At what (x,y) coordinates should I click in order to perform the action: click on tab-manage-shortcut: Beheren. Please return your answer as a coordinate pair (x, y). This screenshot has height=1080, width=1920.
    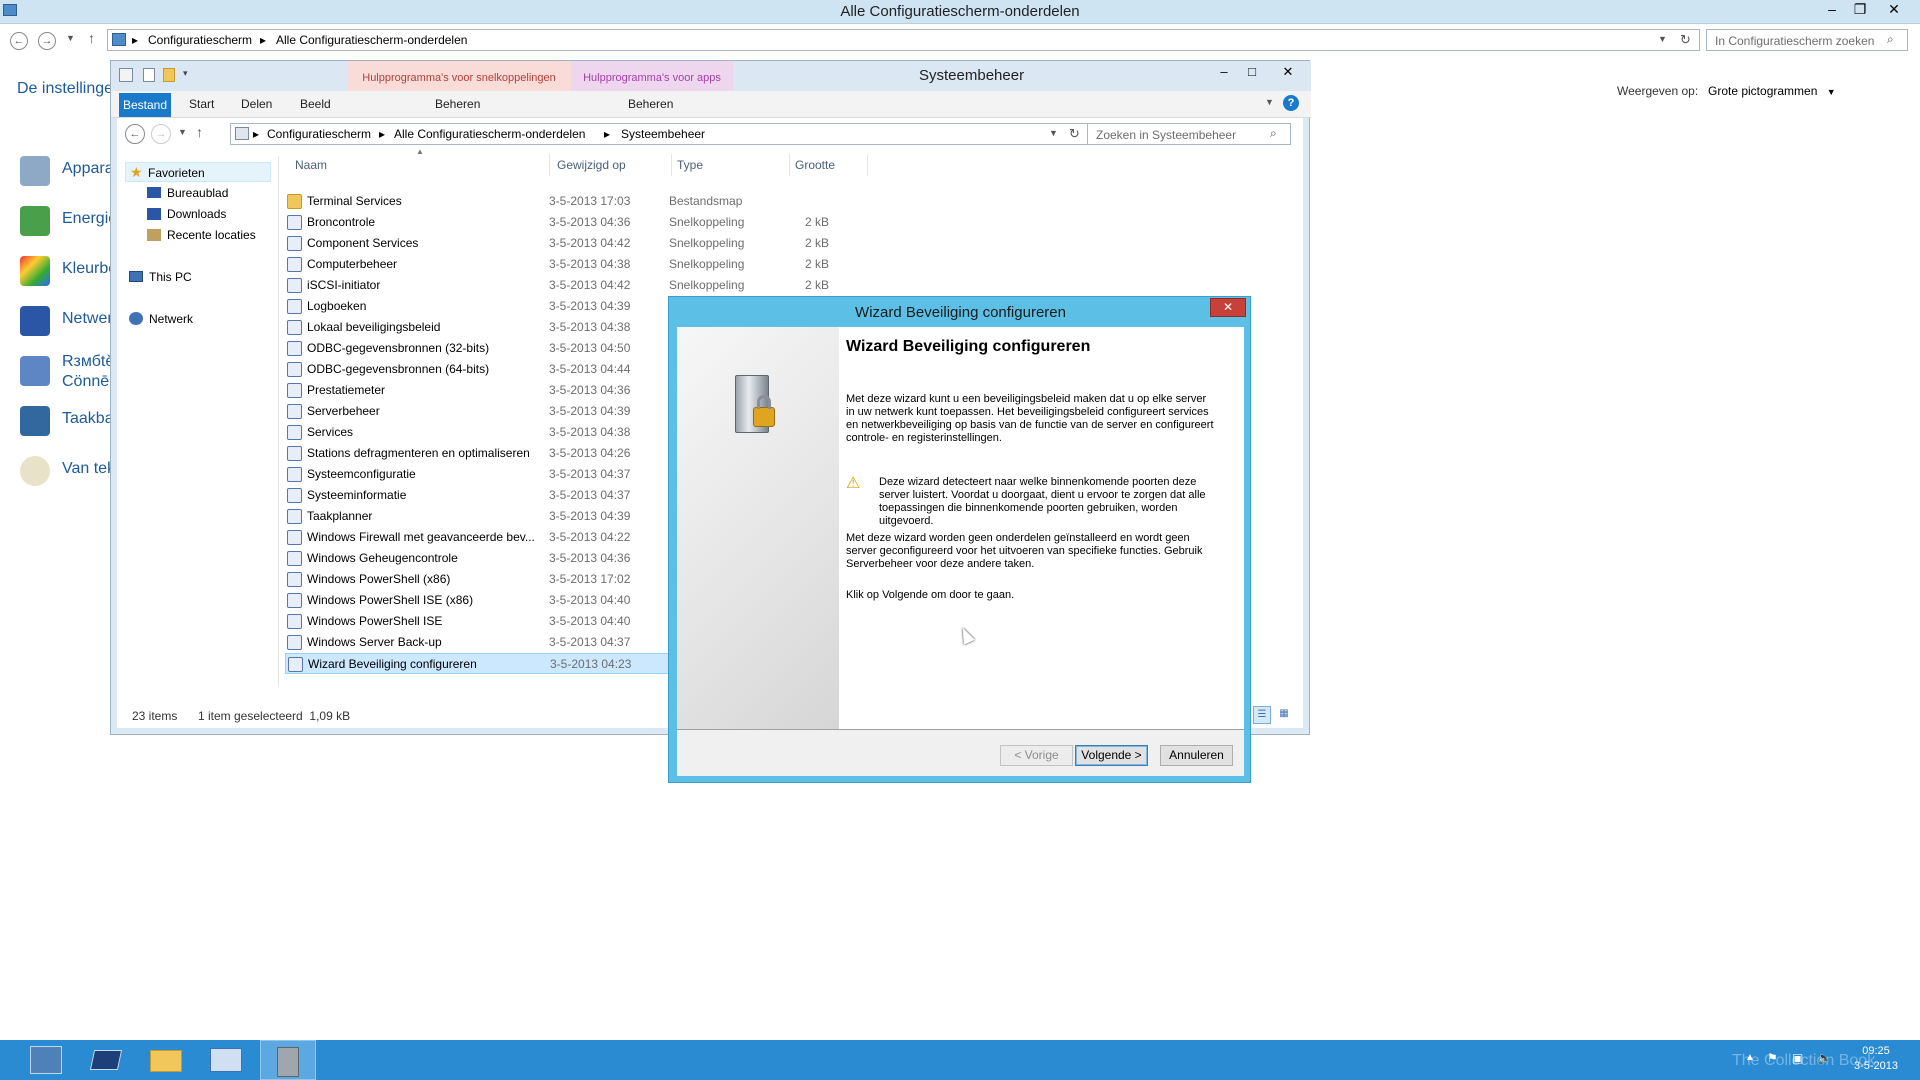
    Looking at the image, I should click on (457, 104).